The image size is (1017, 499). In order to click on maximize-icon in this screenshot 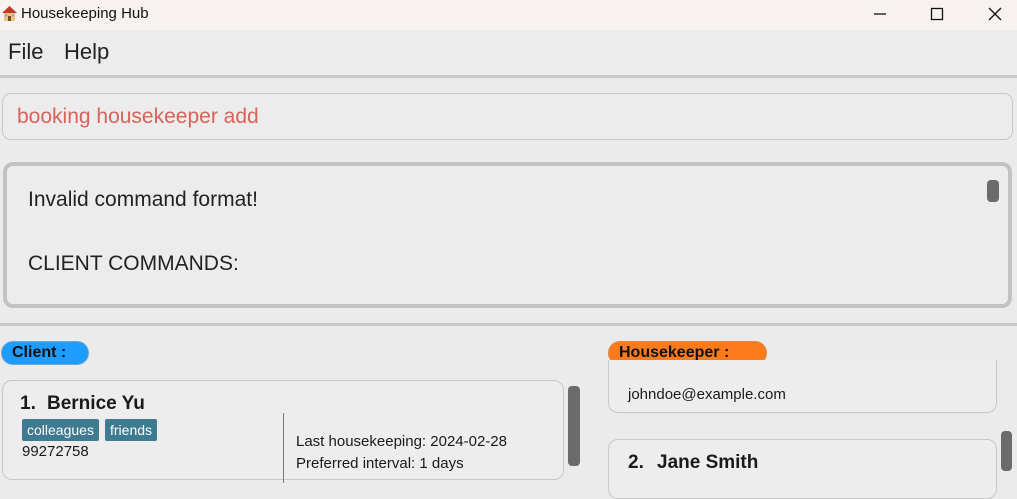, I will do `click(937, 14)`.